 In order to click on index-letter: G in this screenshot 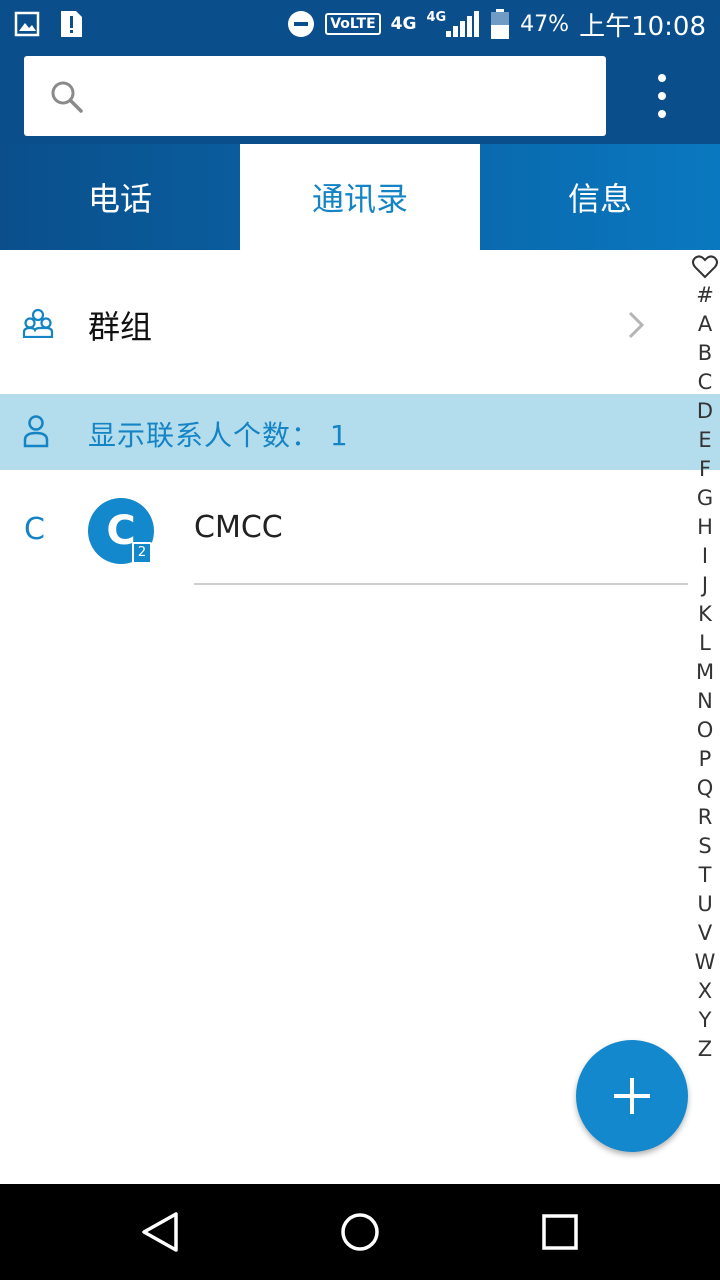, I will do `click(705, 498)`.